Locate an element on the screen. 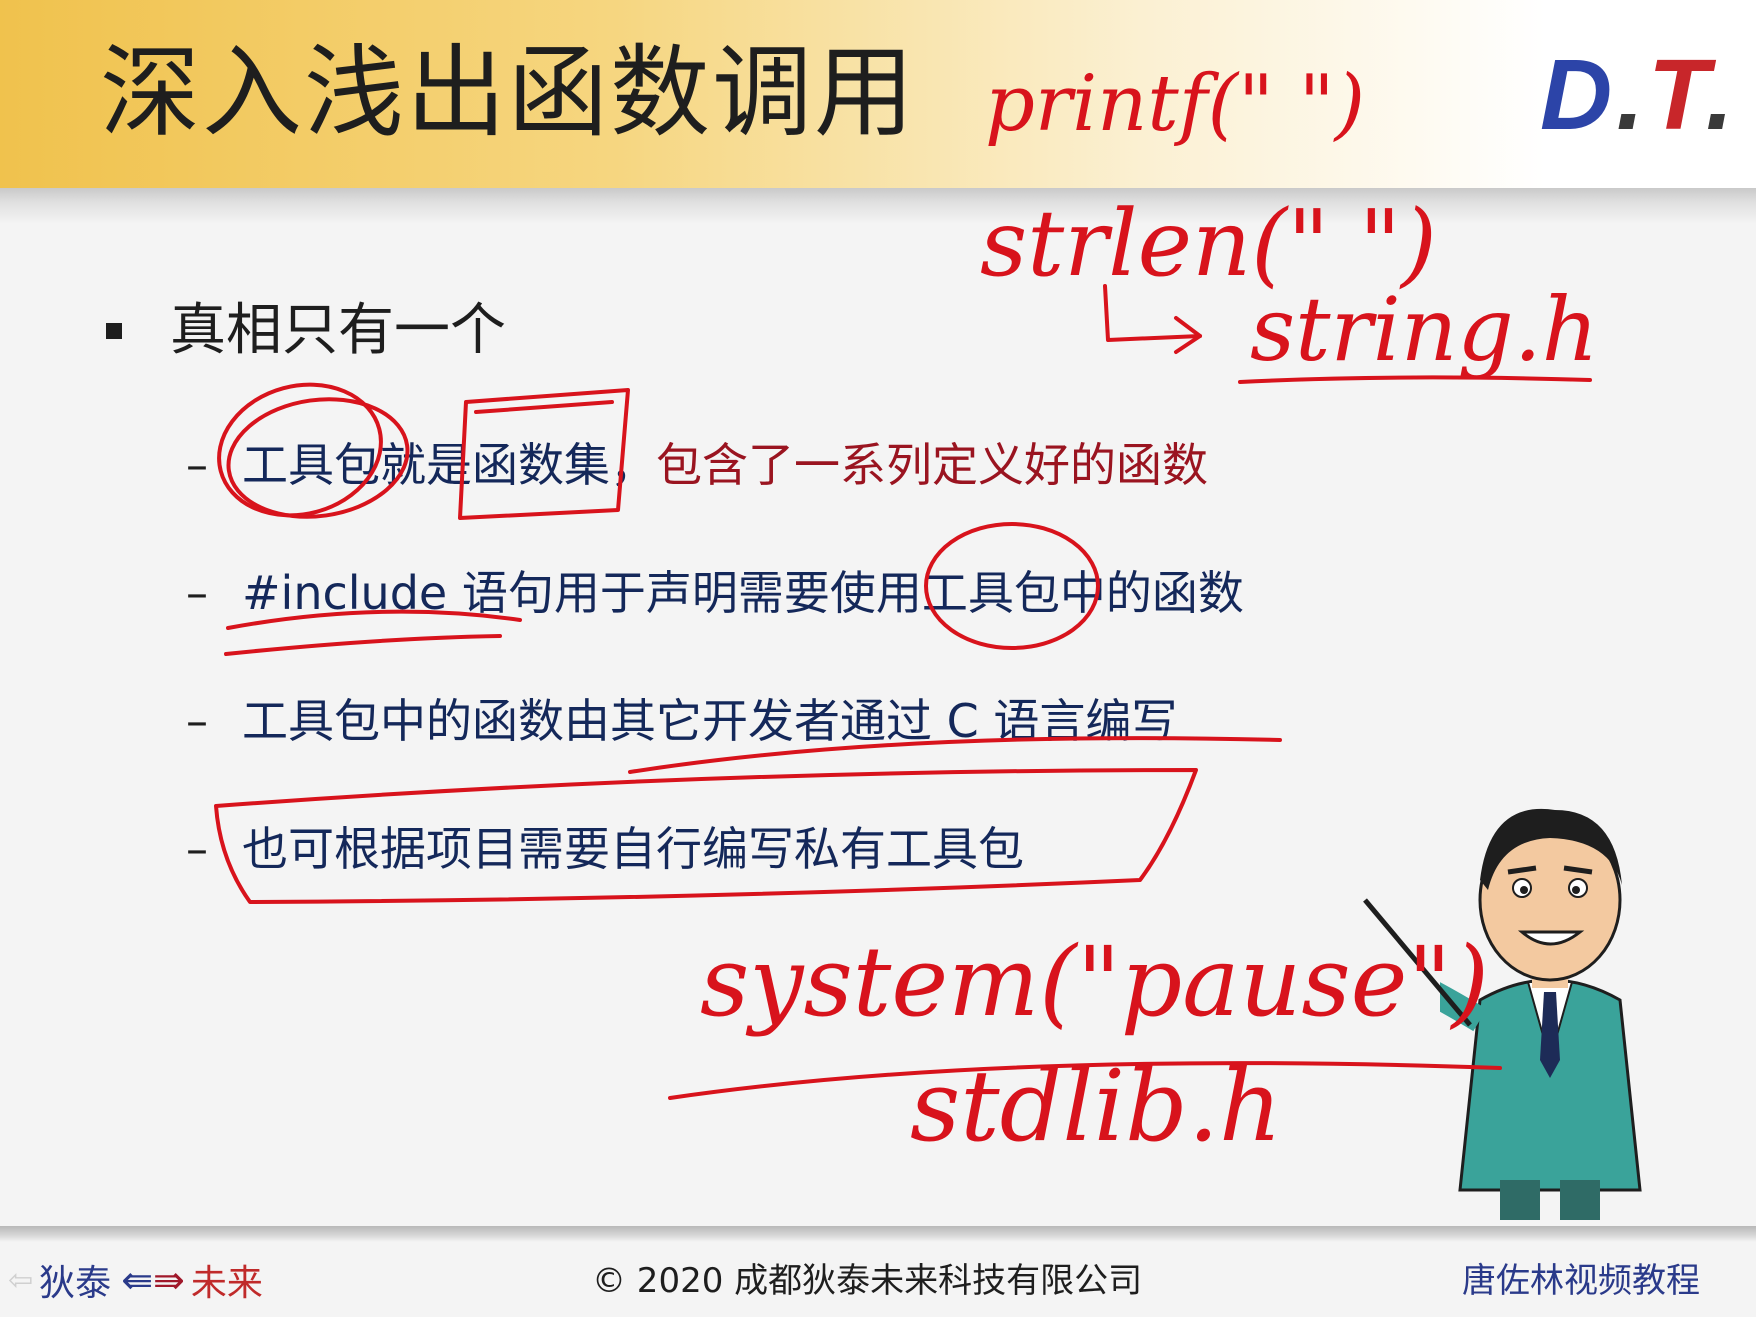 The image size is (1756, 1317). handwriting-system-pause: system("pause") is located at coordinates (1094, 982).